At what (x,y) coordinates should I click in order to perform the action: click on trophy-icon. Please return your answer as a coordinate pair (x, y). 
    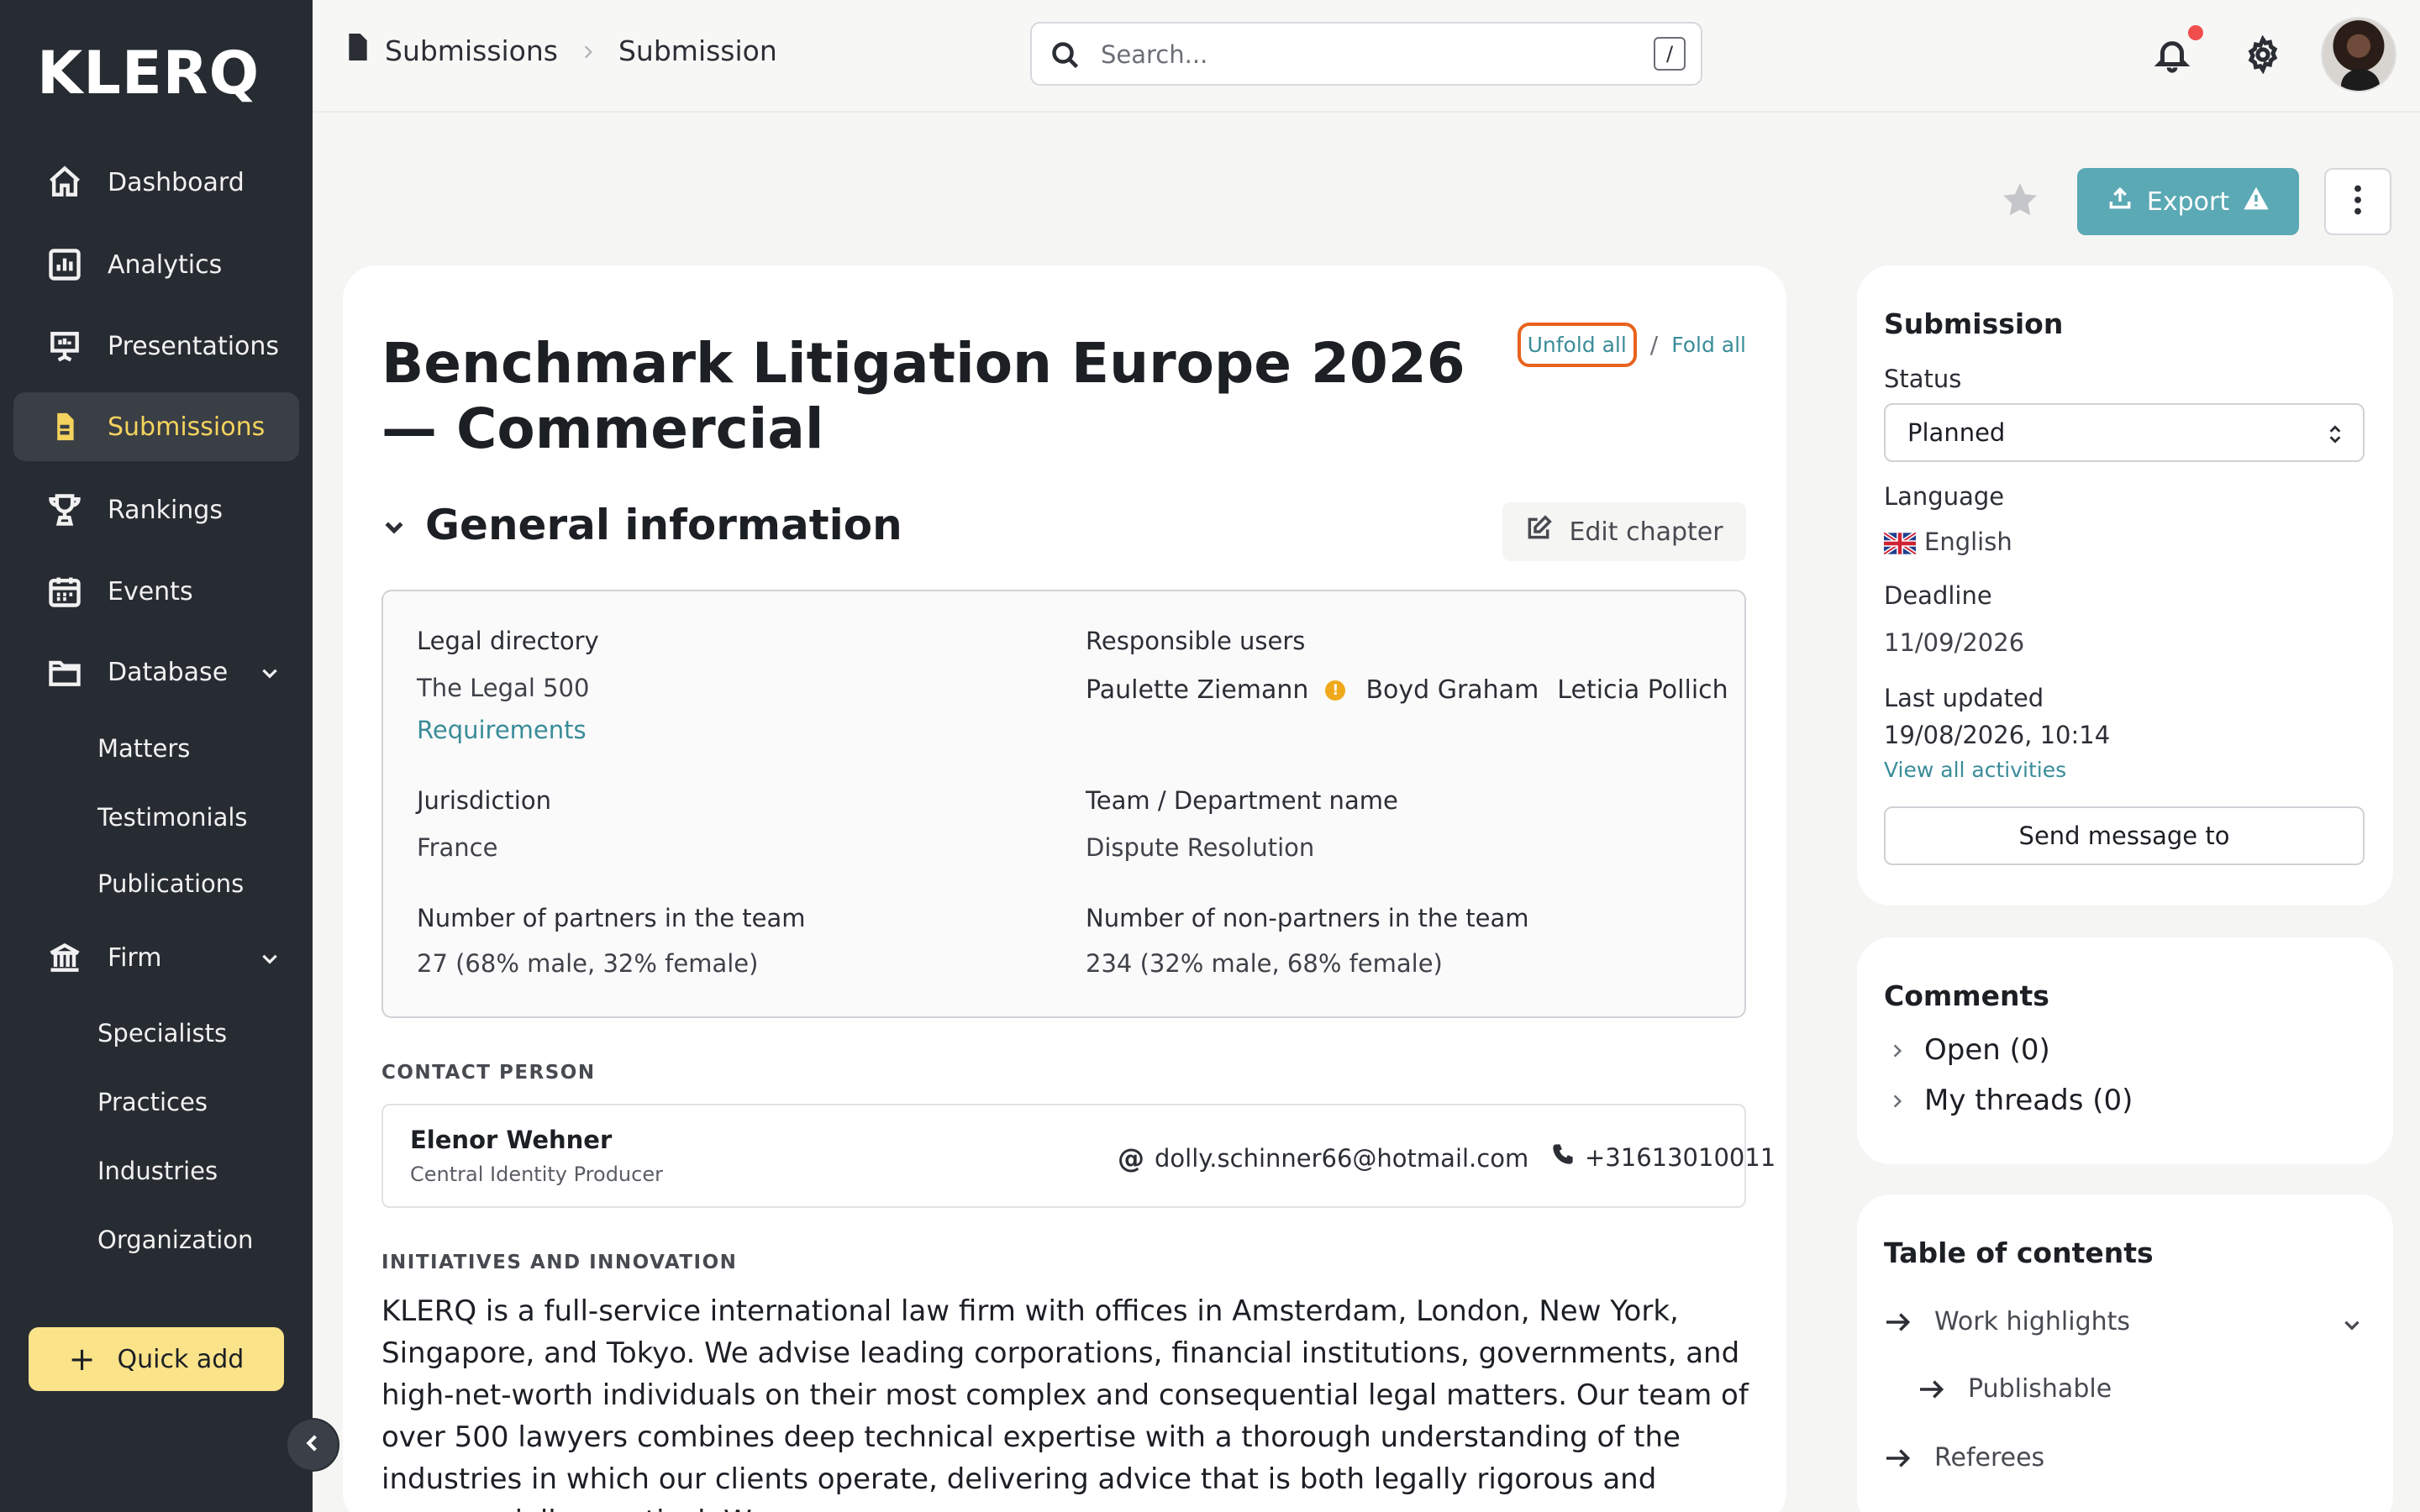
    Looking at the image, I should click on (64, 510).